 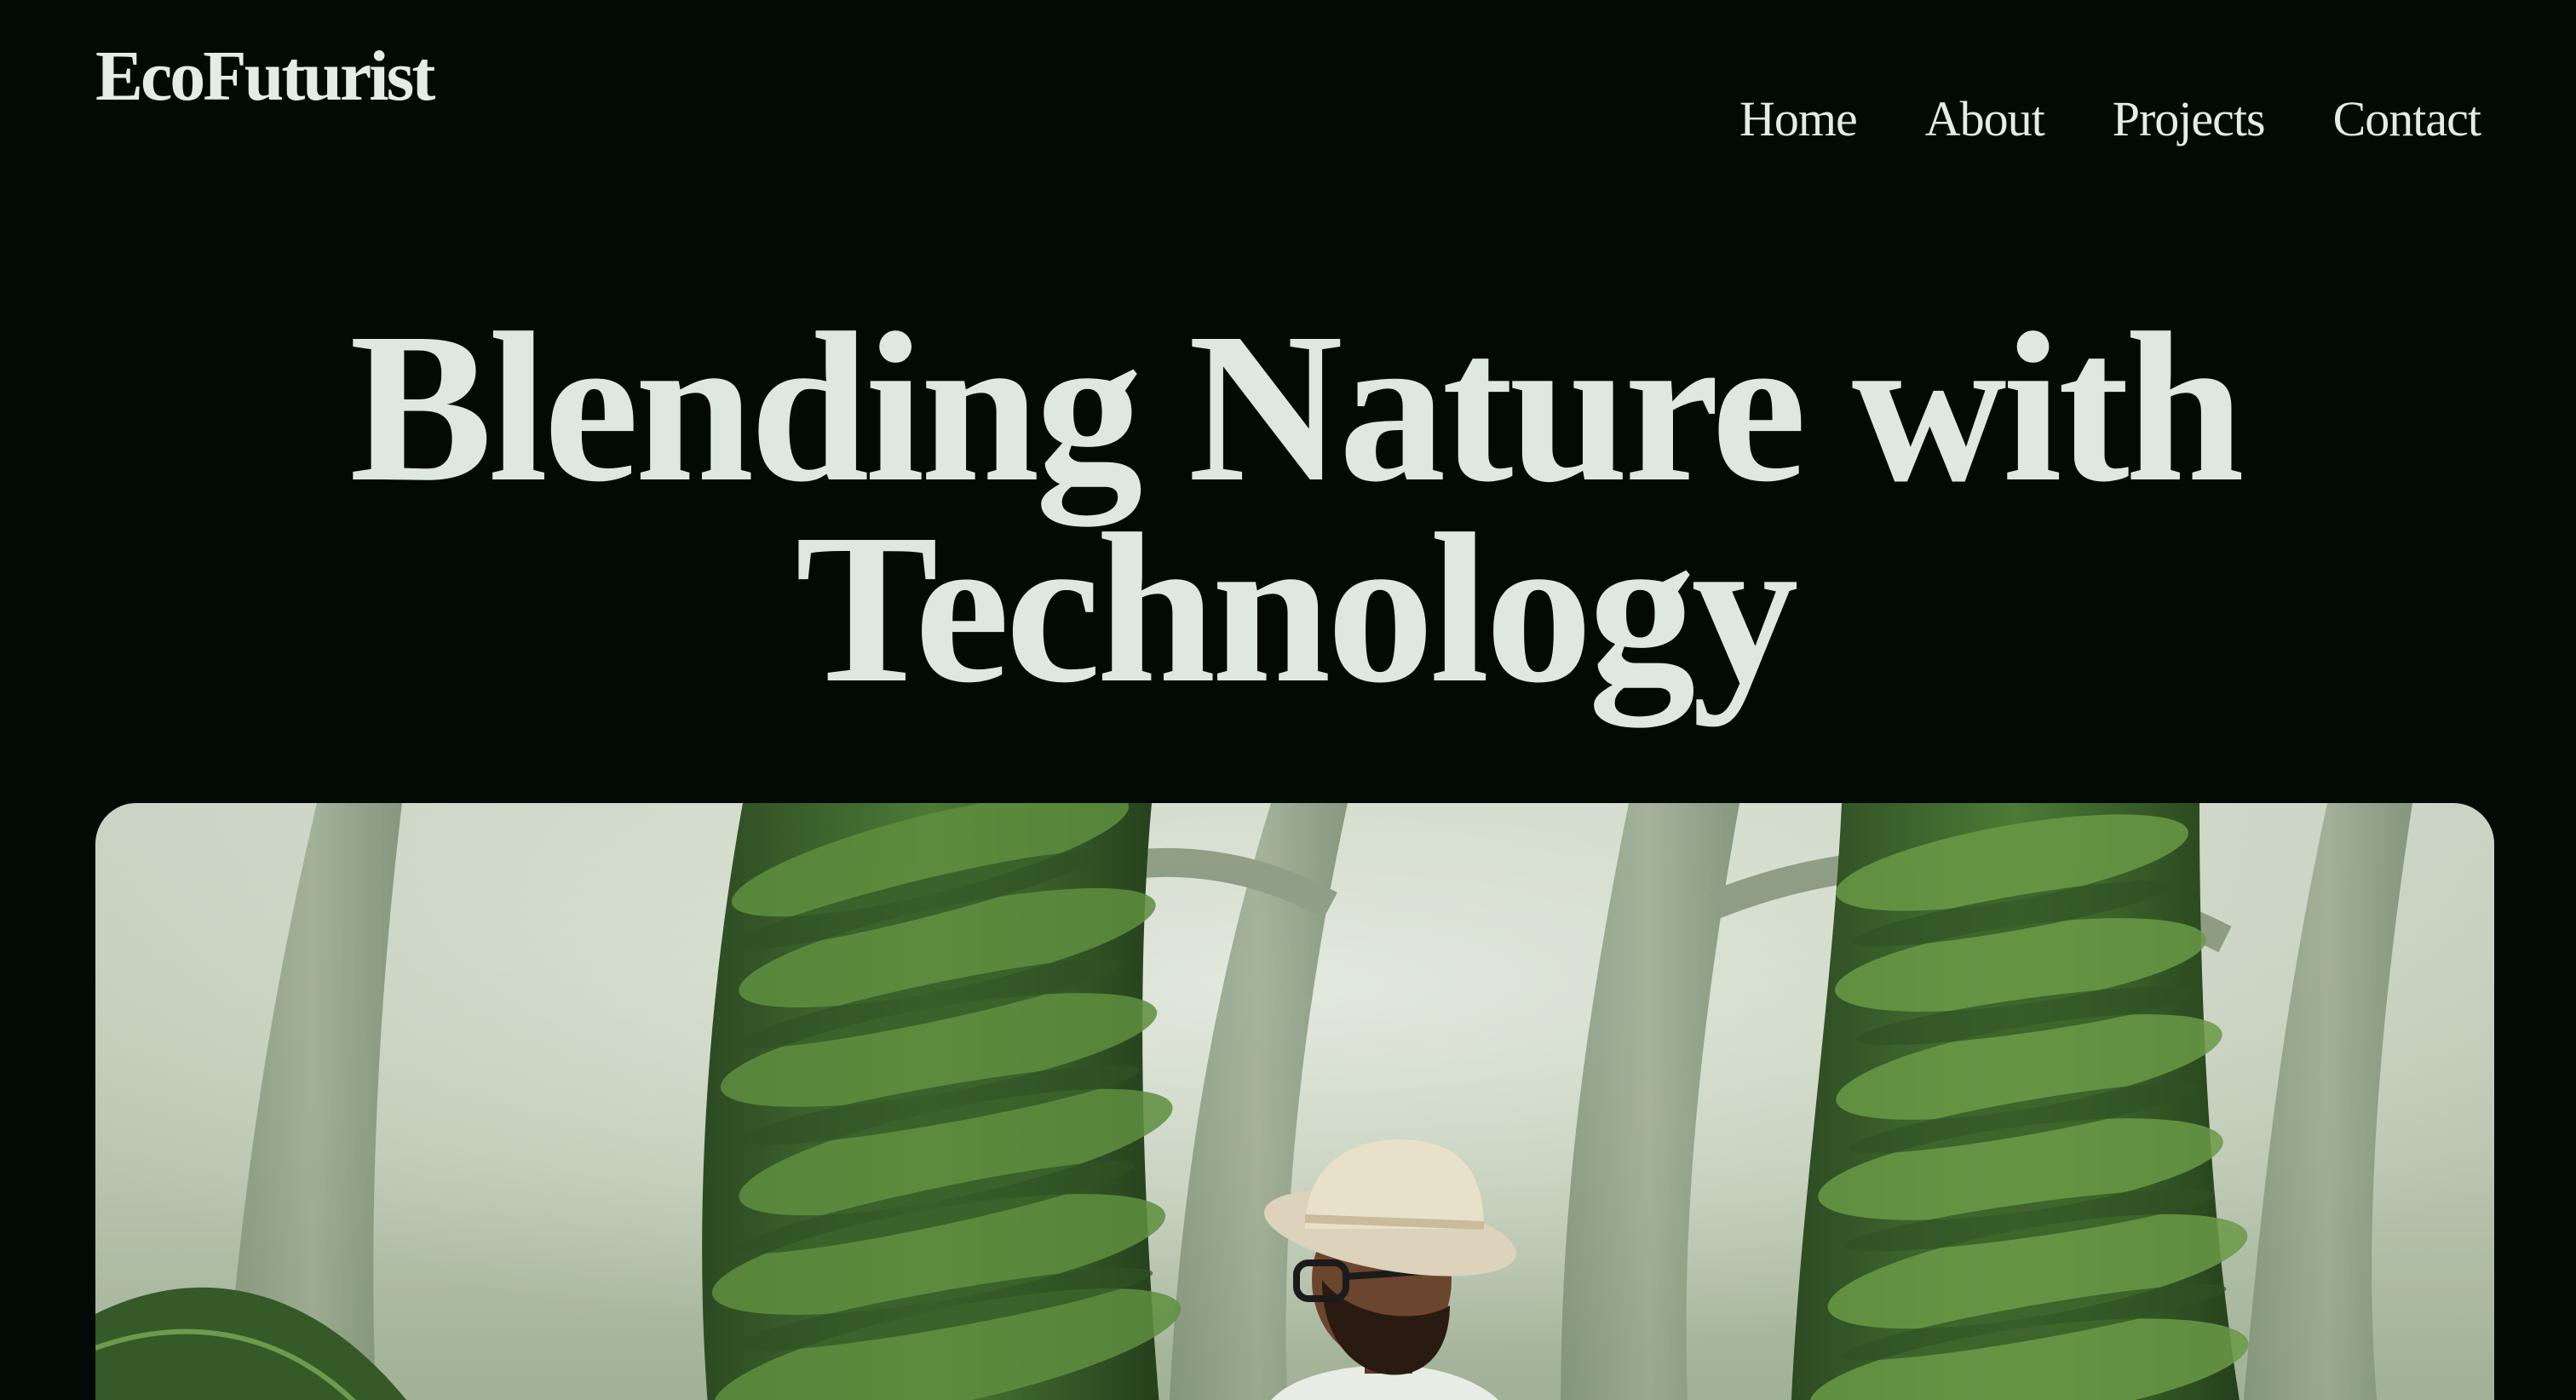 I want to click on nav-projects-link: Projects, so click(x=2190, y=119).